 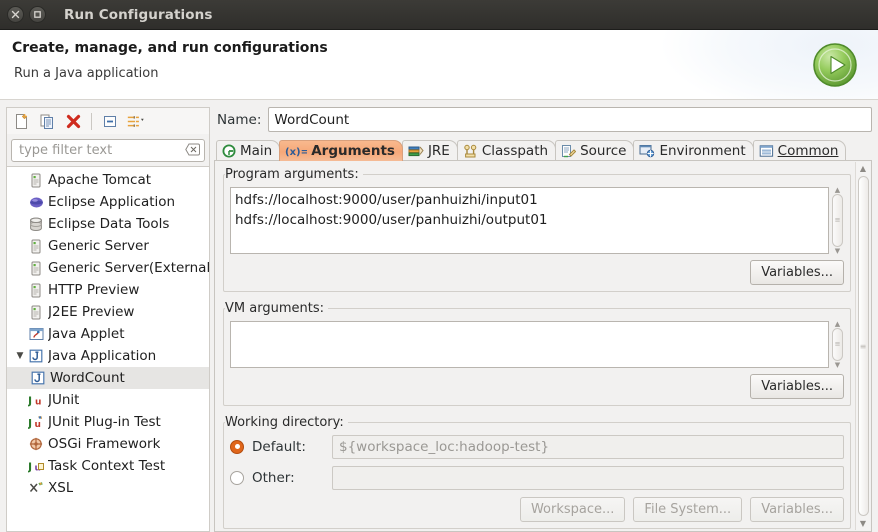 What do you see at coordinates (766, 151) in the screenshot?
I see `common-icon` at bounding box center [766, 151].